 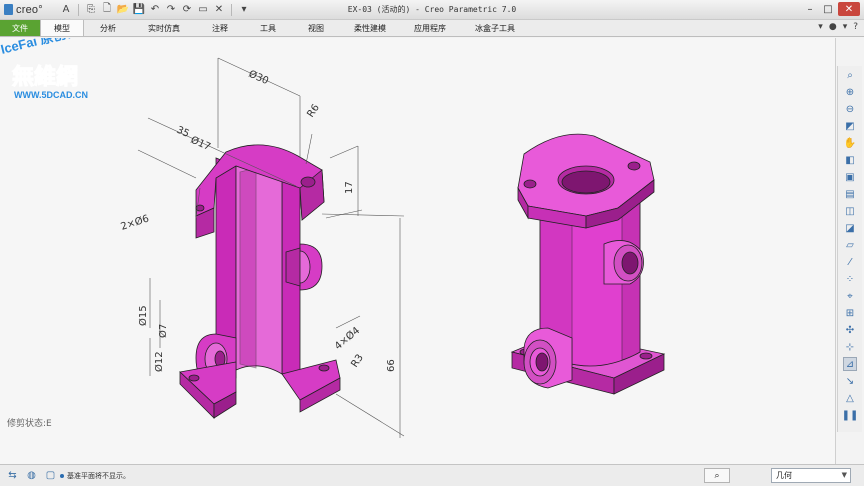 I want to click on status-icons: ⇆ ◍ ▢, so click(x=31, y=475).